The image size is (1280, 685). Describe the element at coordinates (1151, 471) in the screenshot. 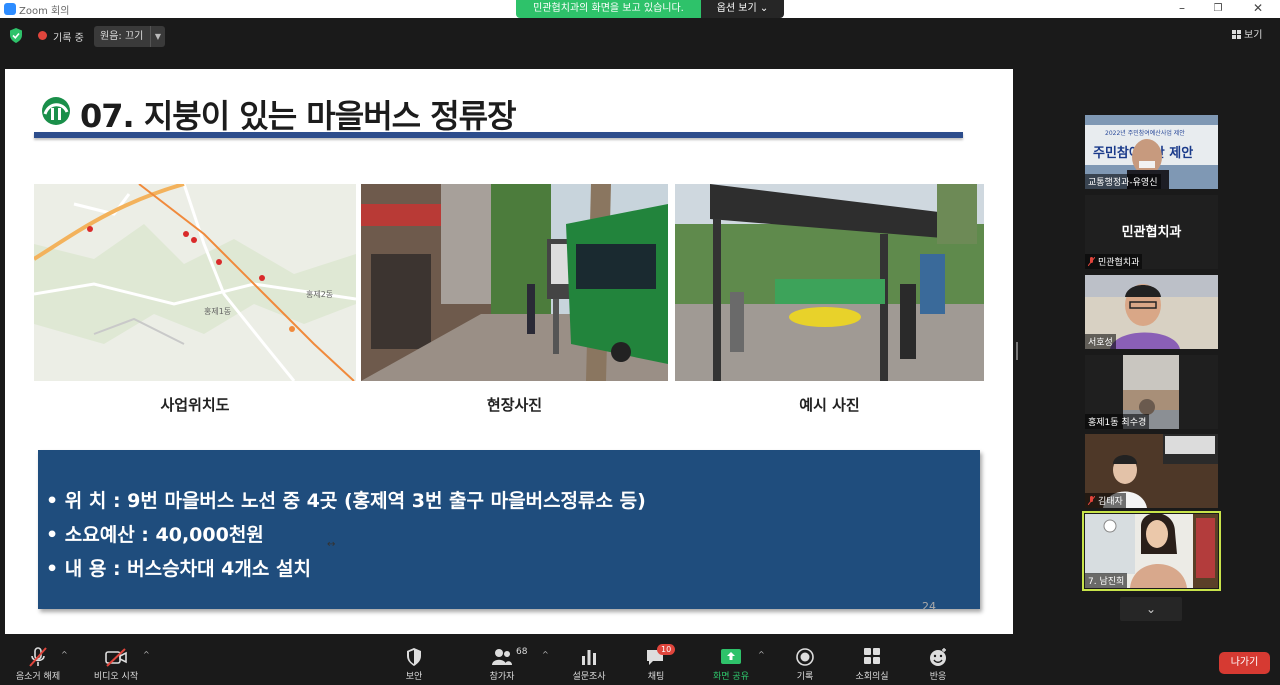

I see `participant-tile: 김태자` at that location.